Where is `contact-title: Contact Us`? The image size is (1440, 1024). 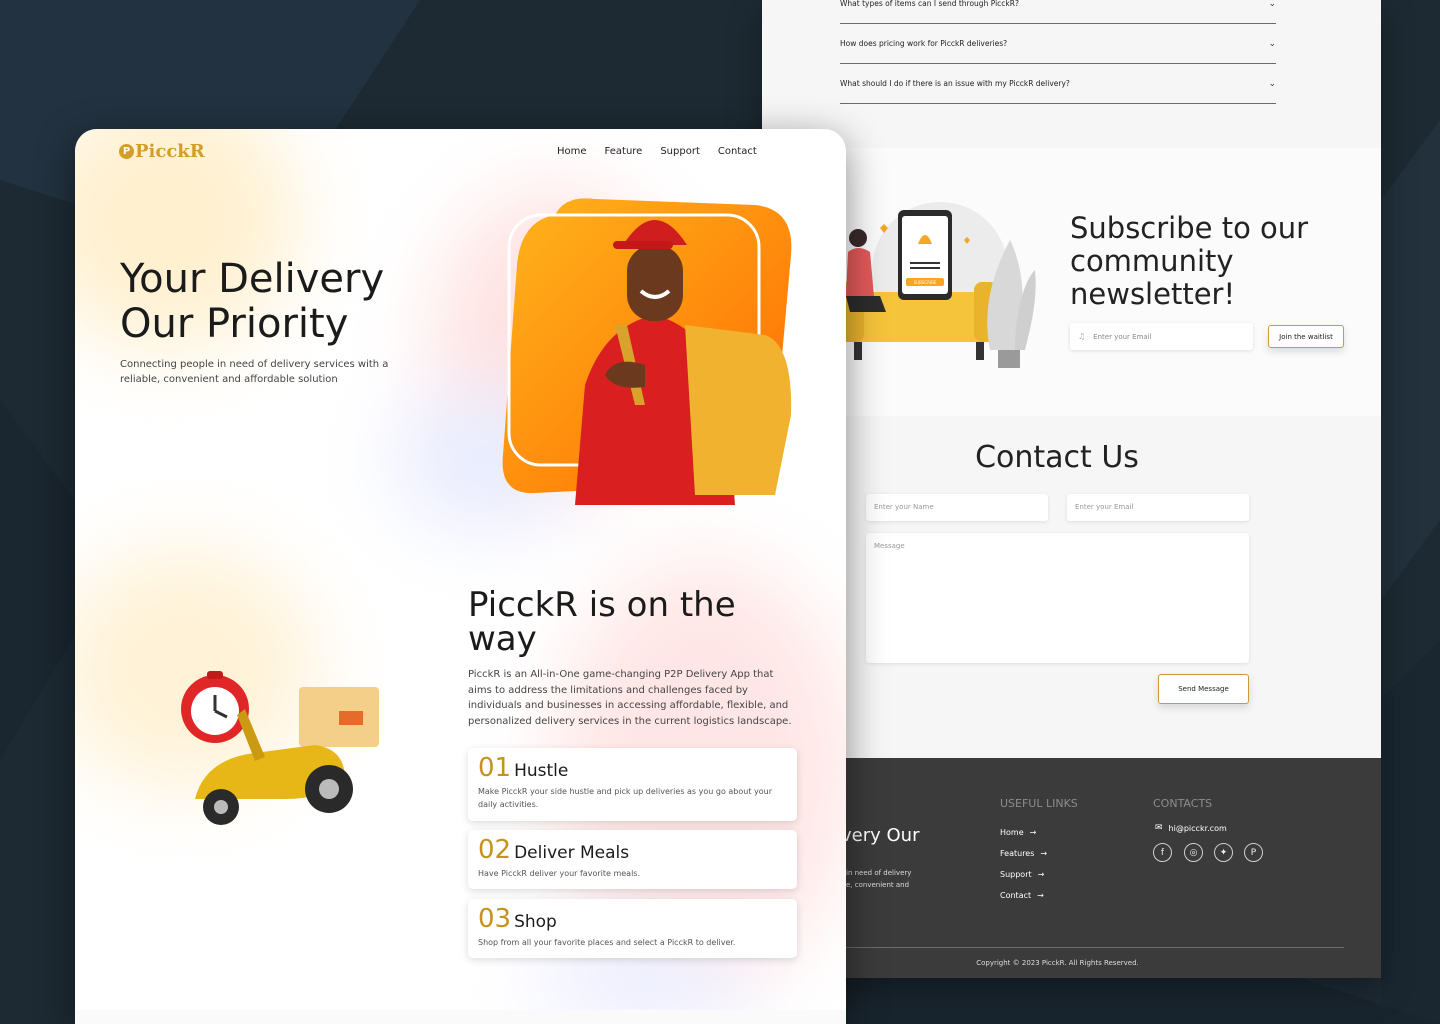
contact-title: Contact Us is located at coordinates (1057, 457).